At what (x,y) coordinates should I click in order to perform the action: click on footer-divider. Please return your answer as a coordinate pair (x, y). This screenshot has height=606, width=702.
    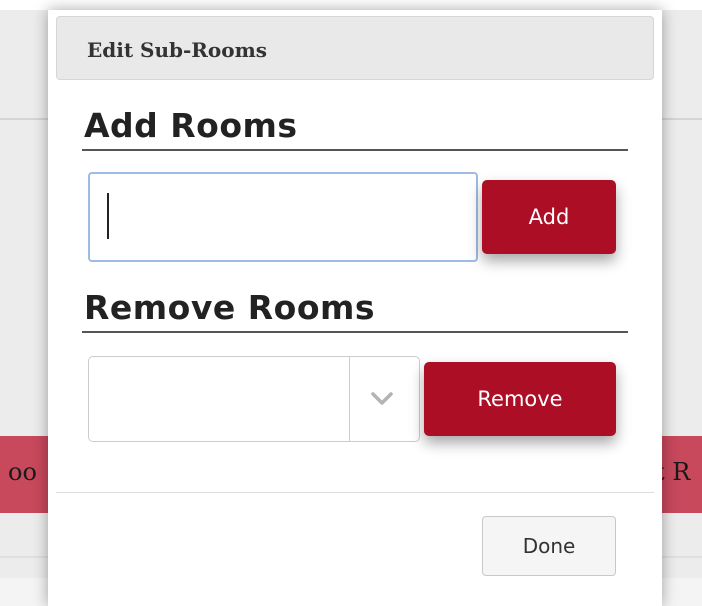
    Looking at the image, I should click on (355, 492).